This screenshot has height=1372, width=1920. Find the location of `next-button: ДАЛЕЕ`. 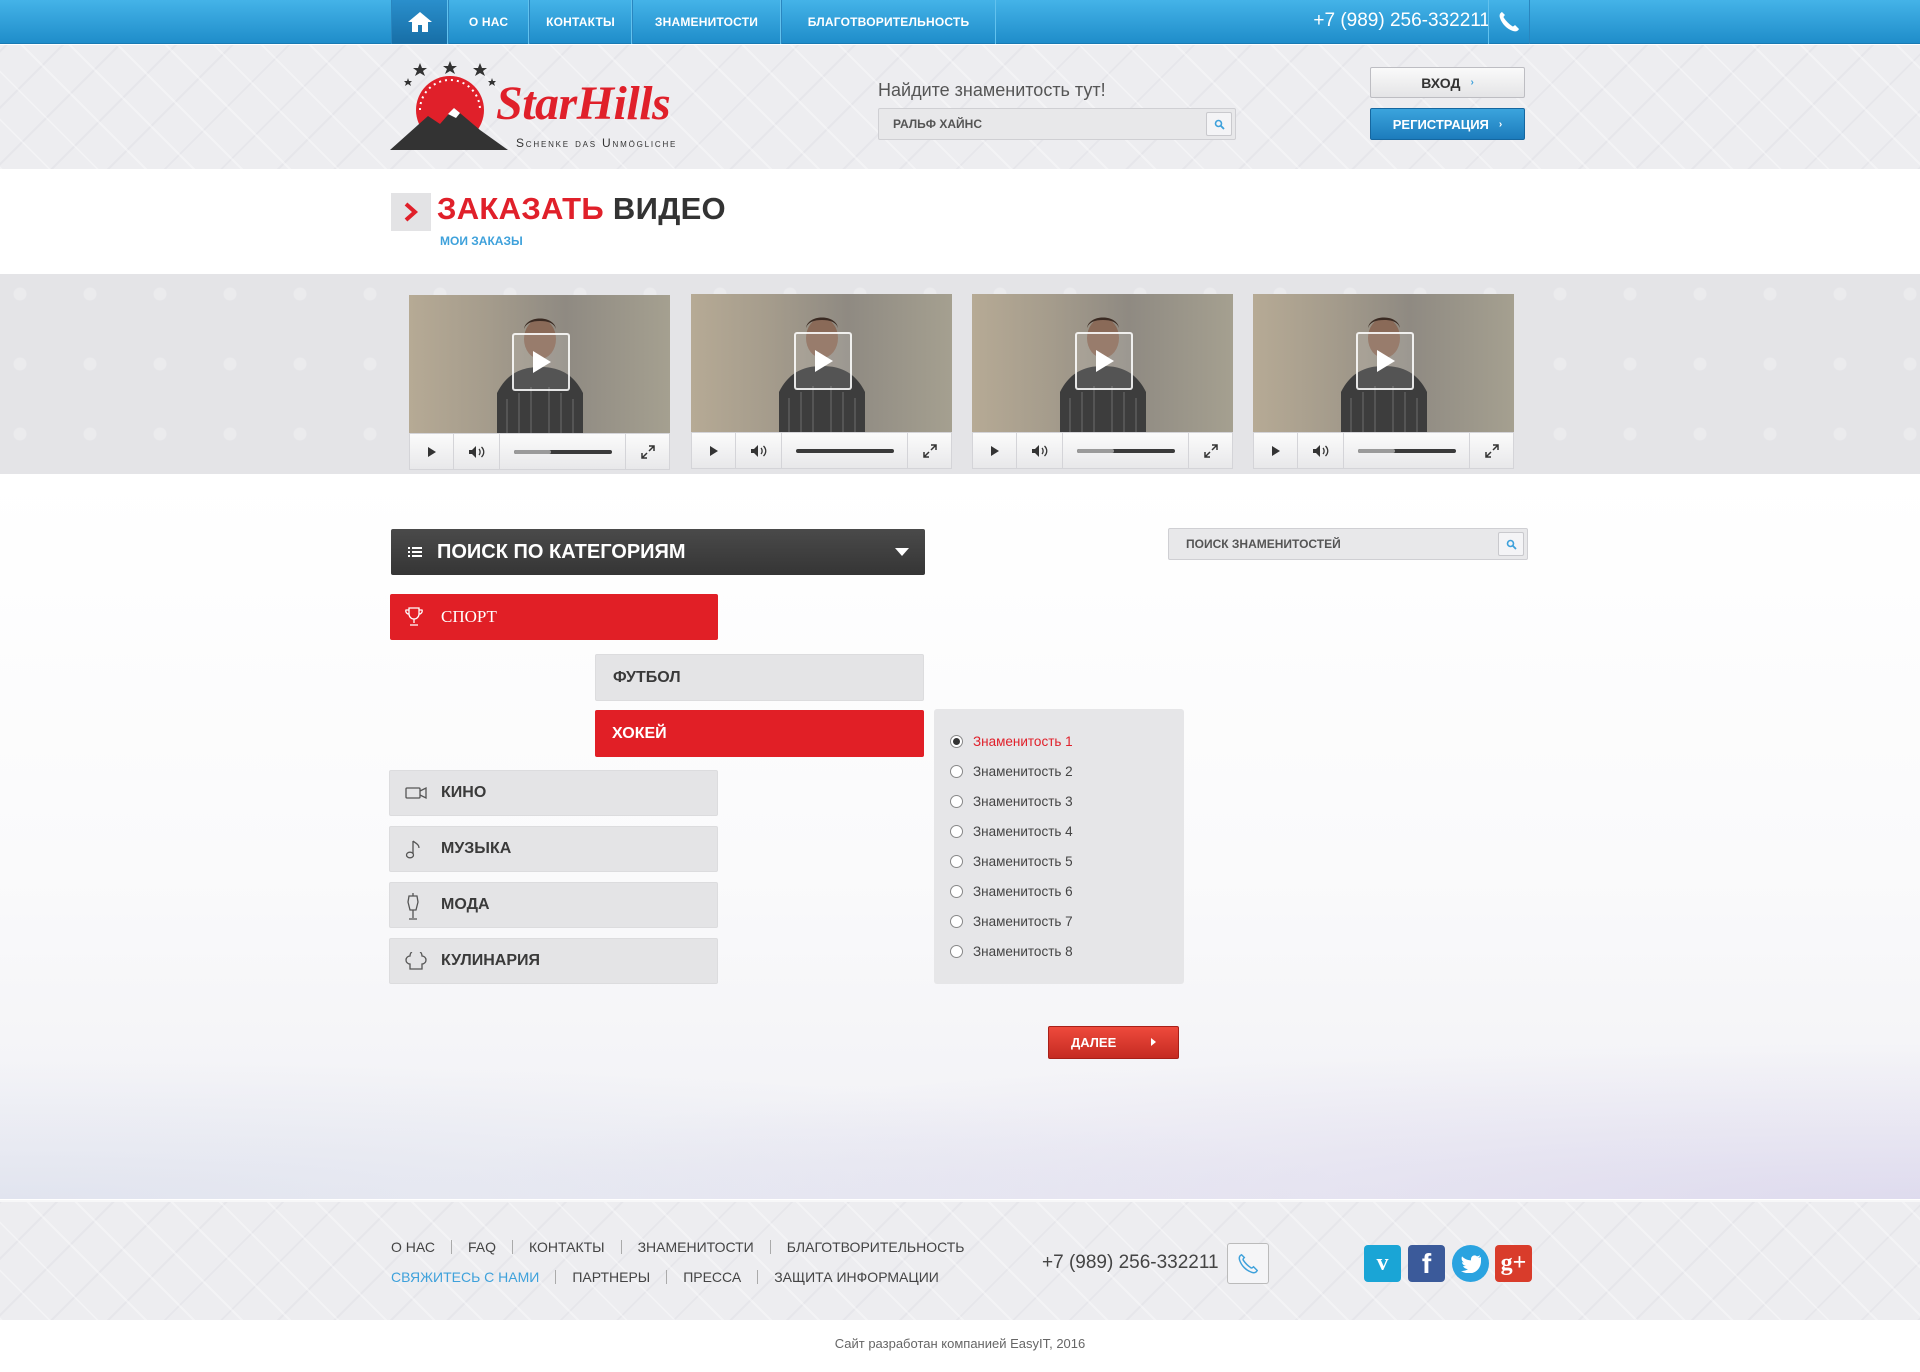

next-button: ДАЛЕЕ is located at coordinates (1113, 1042).